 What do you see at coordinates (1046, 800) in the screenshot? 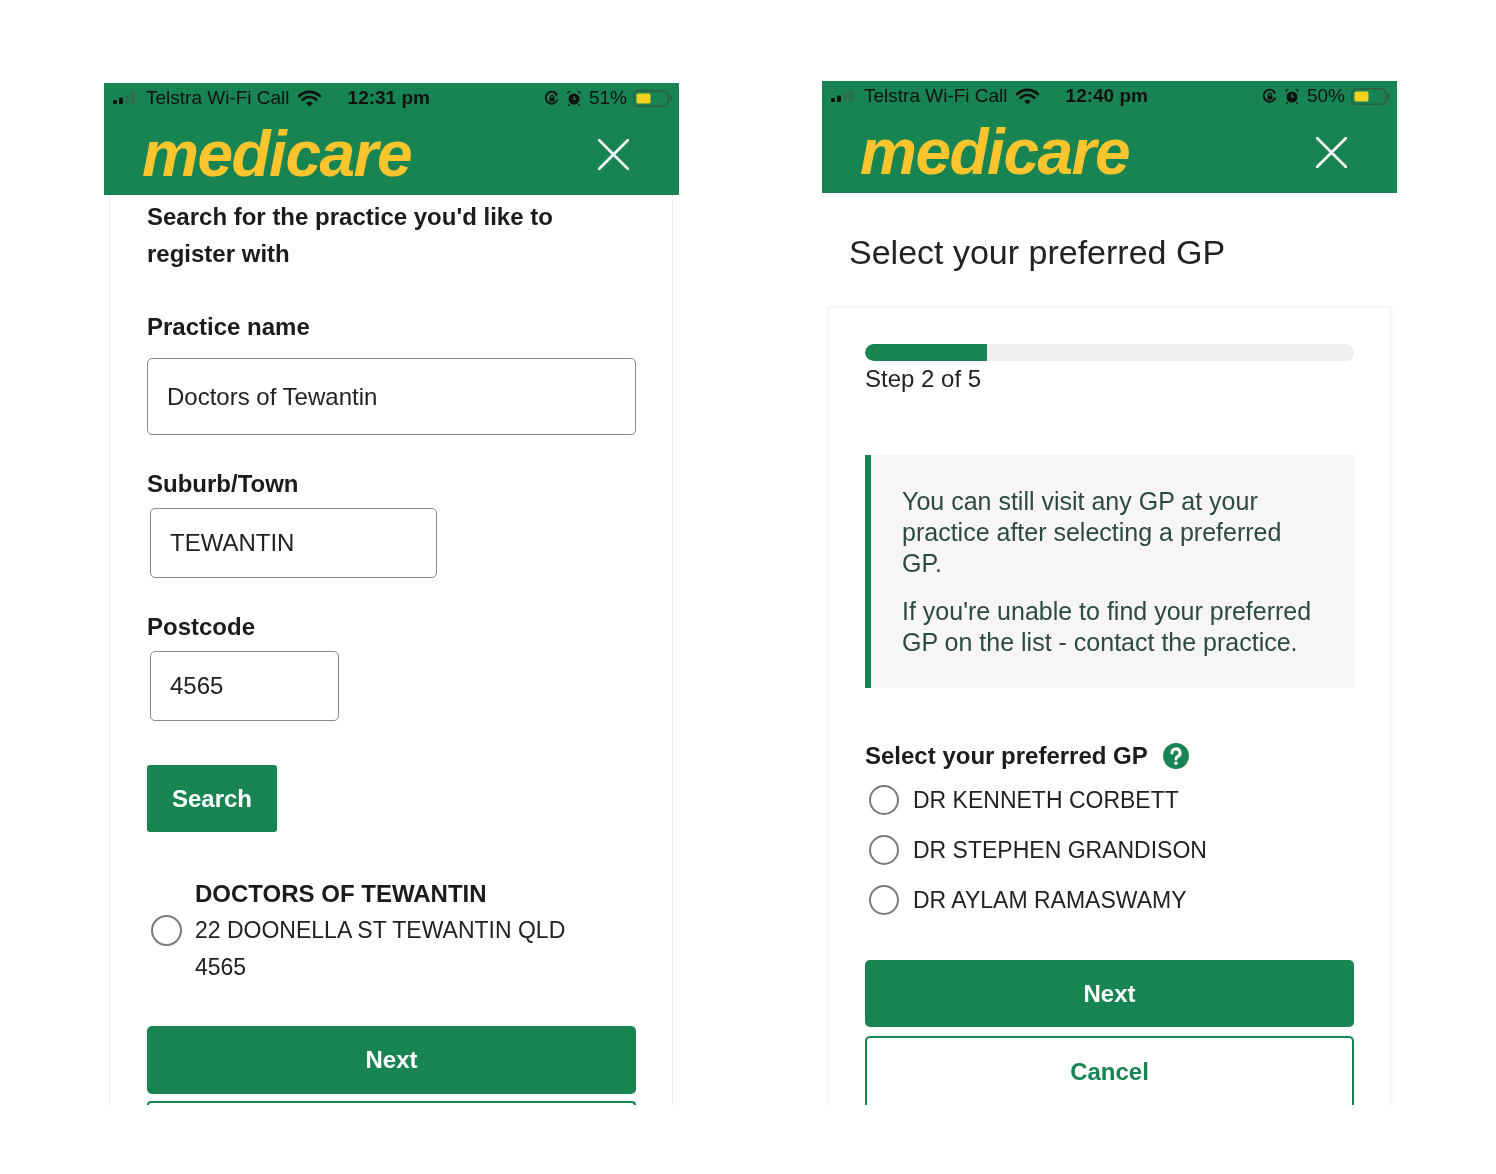
I see `option-label: DR KENNETH CORBETT` at bounding box center [1046, 800].